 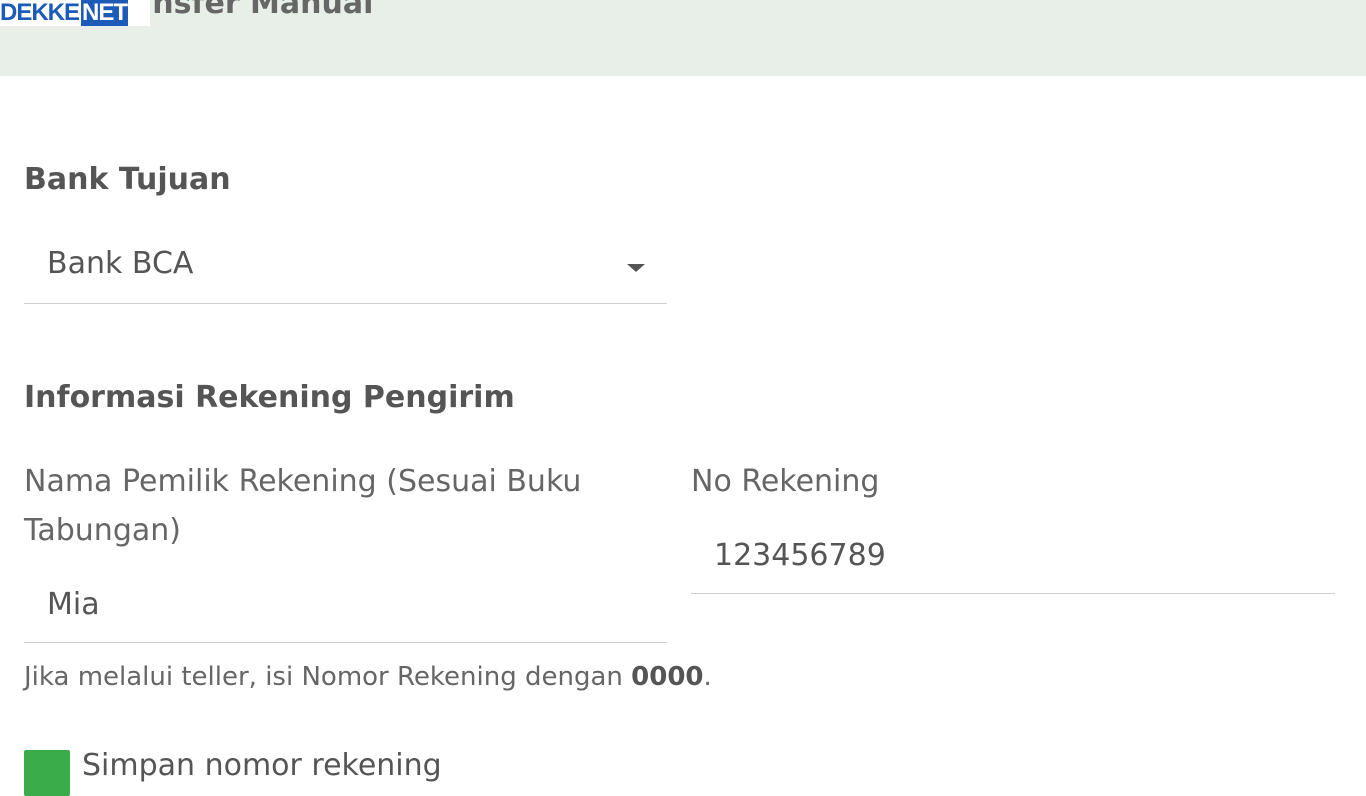 I want to click on save-account-checkbox, so click(x=47, y=773).